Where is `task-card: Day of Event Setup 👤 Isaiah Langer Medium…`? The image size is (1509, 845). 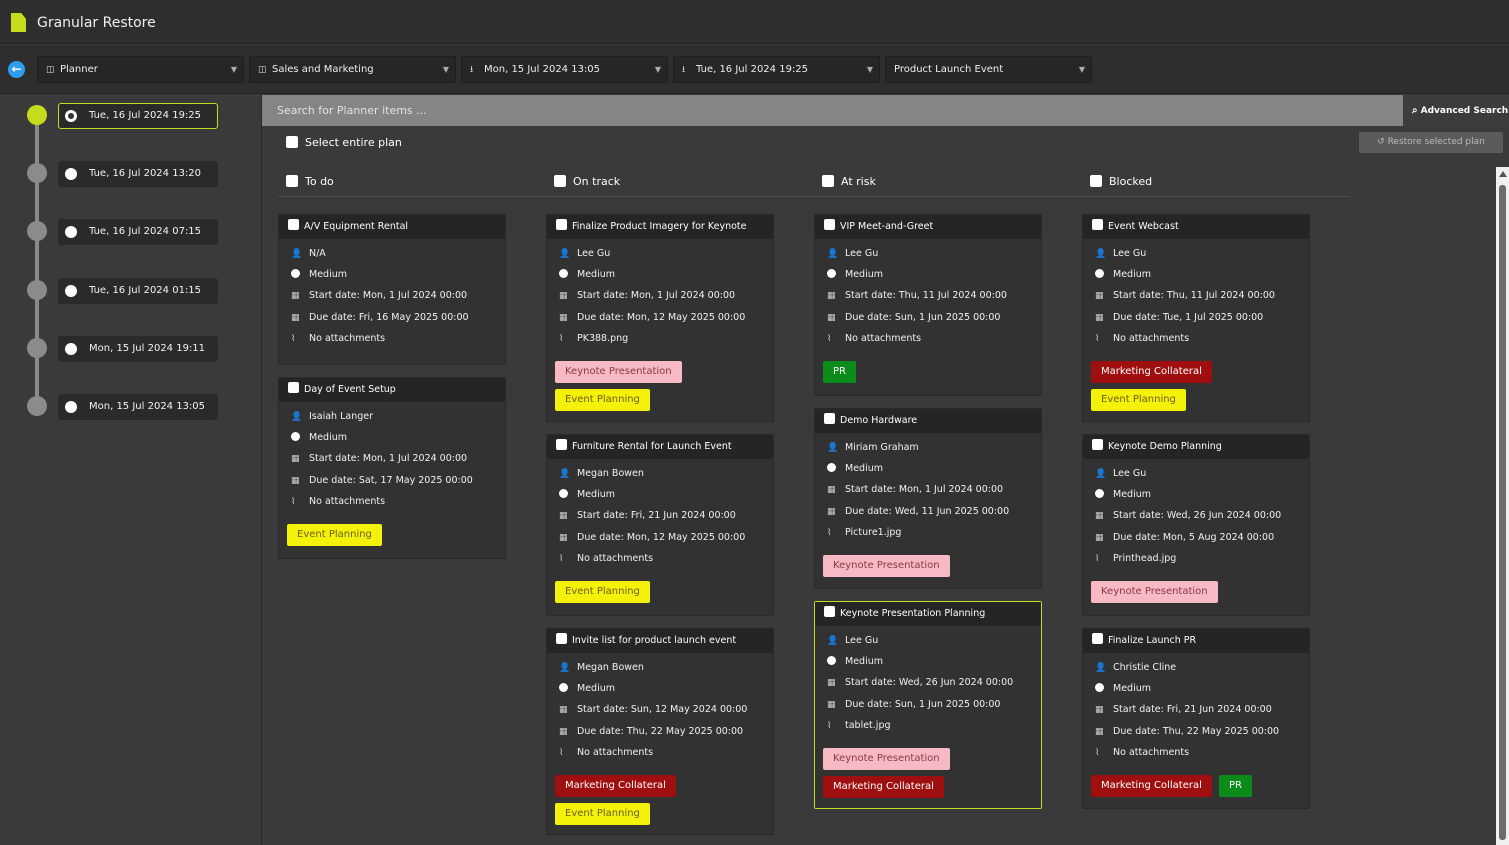
task-card: Day of Event Setup 👤 Isaiah Langer Medium… is located at coordinates (392, 468).